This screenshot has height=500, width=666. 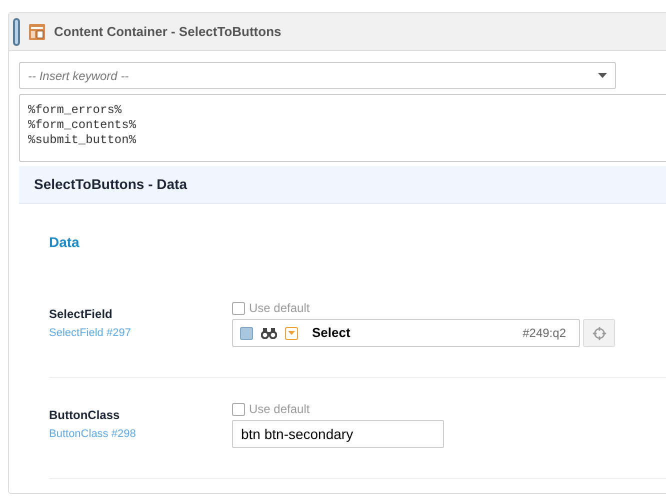 I want to click on keyword-select: -- Insert keyword --, so click(x=317, y=75).